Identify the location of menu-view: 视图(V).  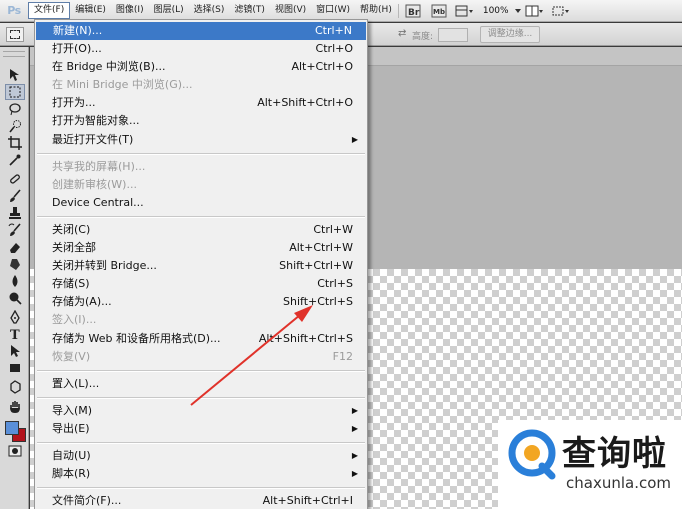
(290, 10).